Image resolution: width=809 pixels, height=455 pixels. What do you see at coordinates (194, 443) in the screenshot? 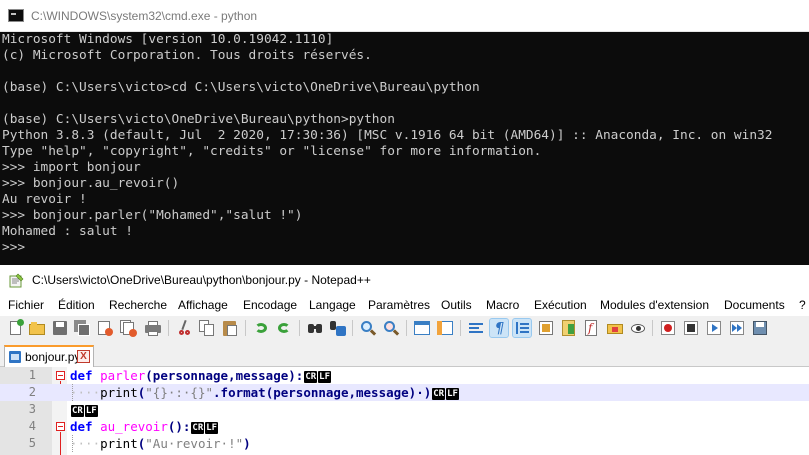
I see `string-literal: "Au·revoir·!"` at bounding box center [194, 443].